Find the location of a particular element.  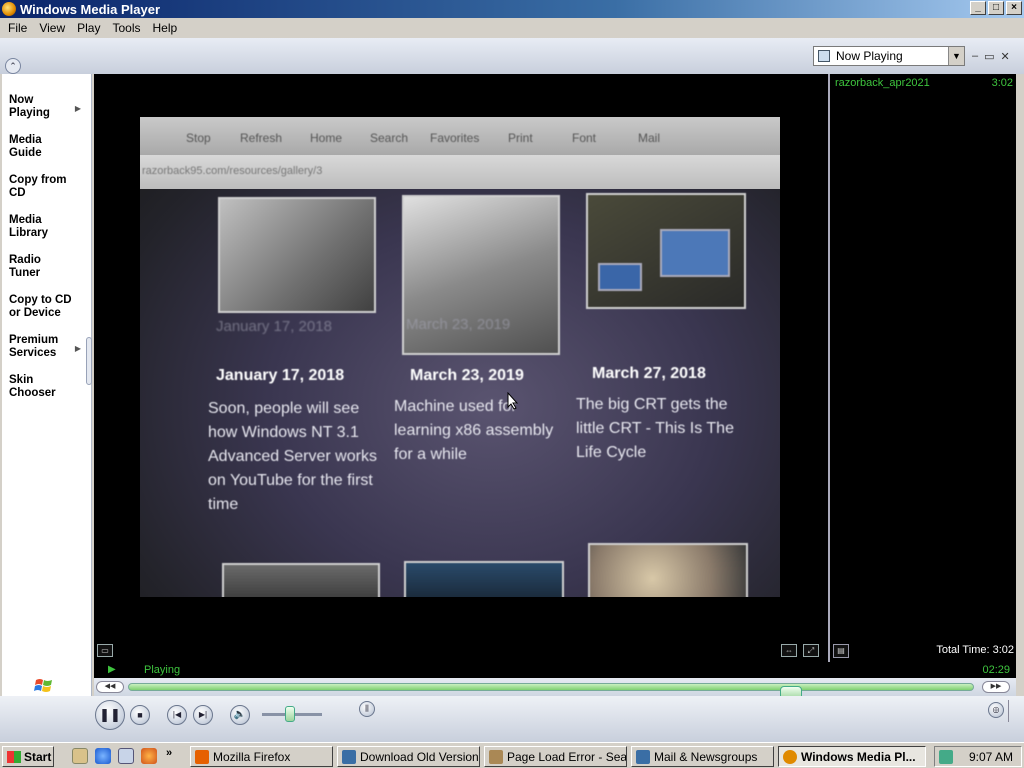

title-bar: Windows Media Player _ □ × is located at coordinates (512, 9).